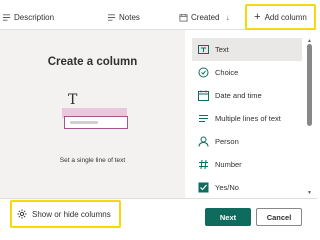 Image resolution: width=320 pixels, height=240 pixels. What do you see at coordinates (95, 113) in the screenshot?
I see `text-column-illustration: T` at bounding box center [95, 113].